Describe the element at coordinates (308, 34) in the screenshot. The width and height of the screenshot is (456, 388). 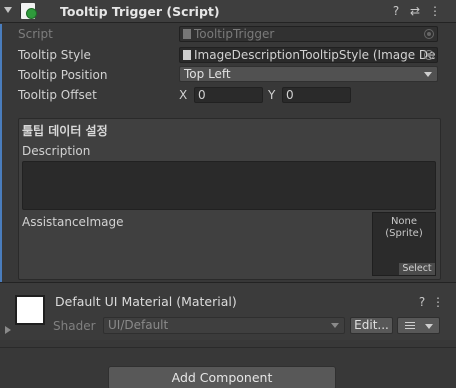
I see `script-field: TooltipTrigger` at that location.